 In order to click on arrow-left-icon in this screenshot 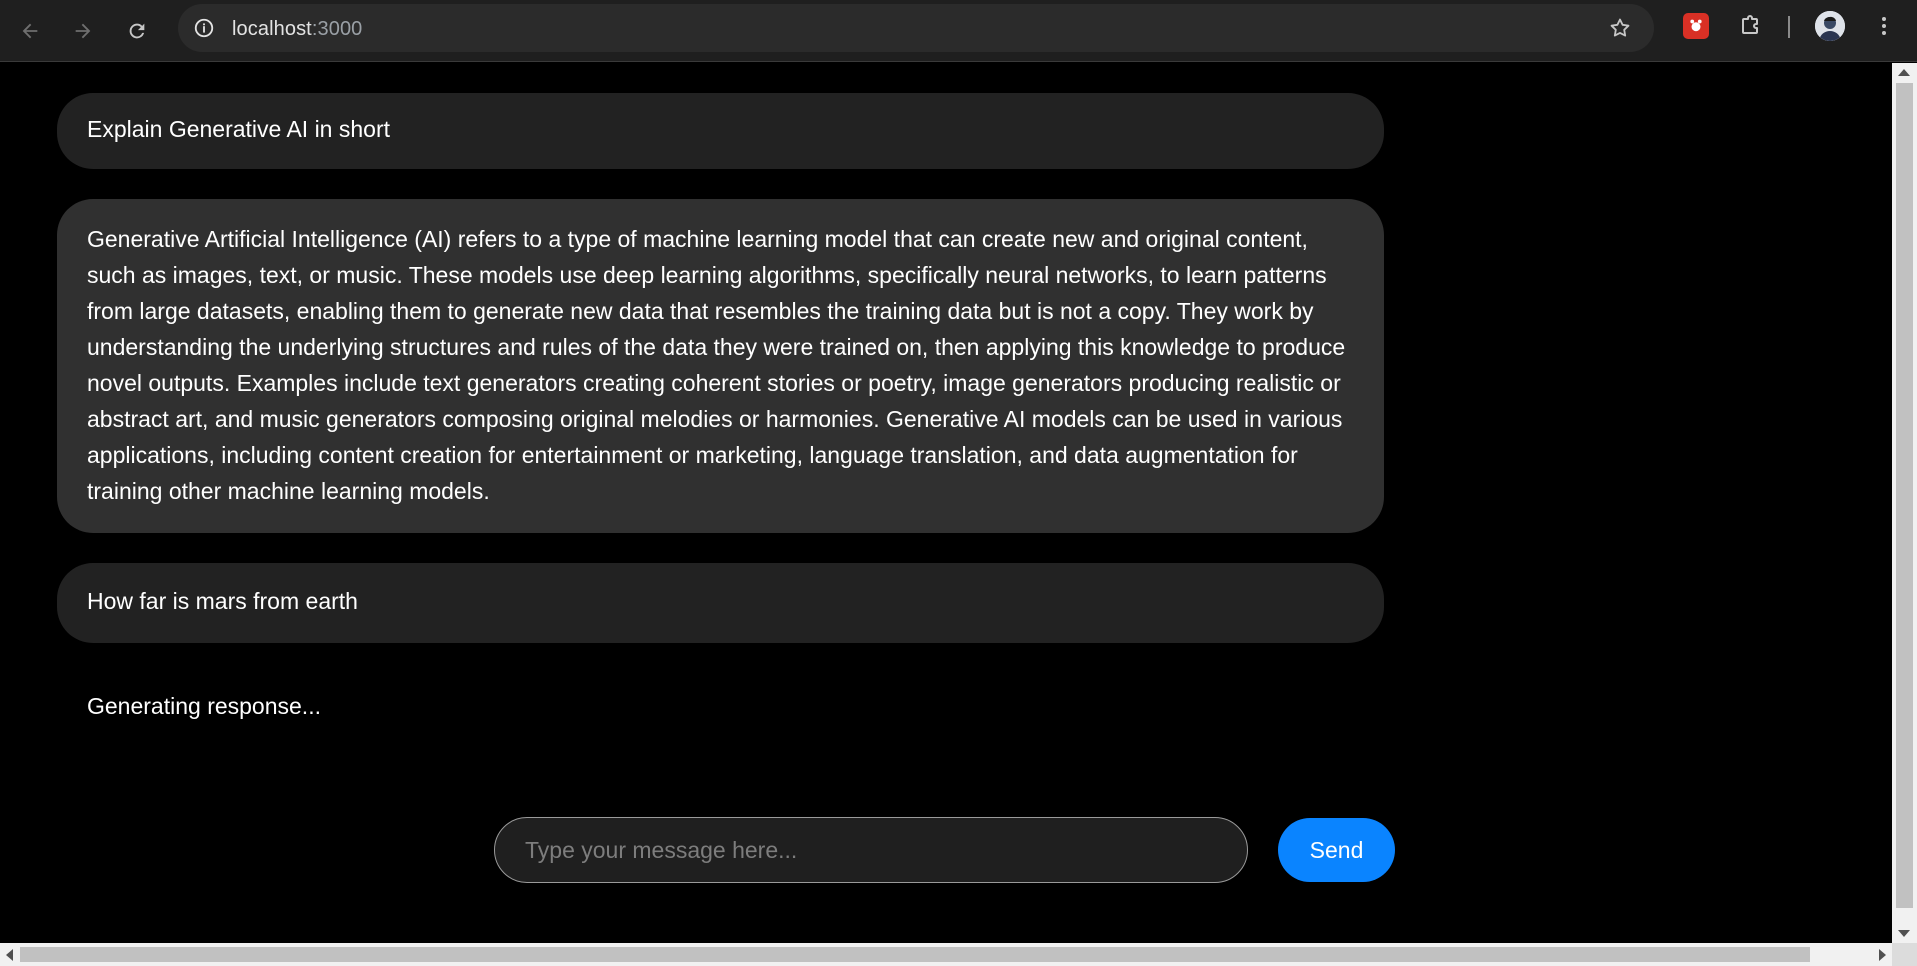, I will do `click(30, 31)`.